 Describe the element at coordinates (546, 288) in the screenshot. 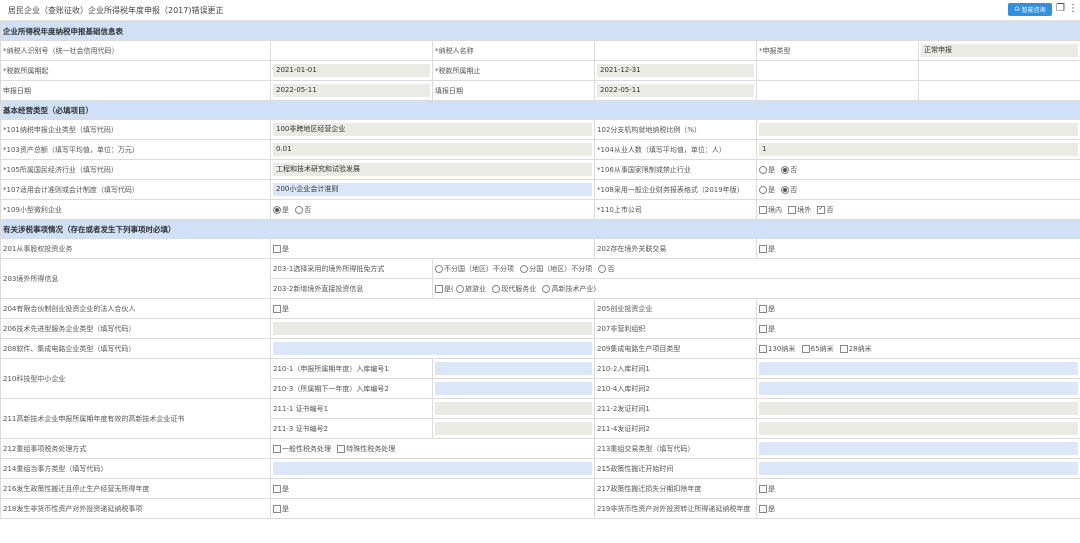

I see `r203-2-opt3-radio` at that location.